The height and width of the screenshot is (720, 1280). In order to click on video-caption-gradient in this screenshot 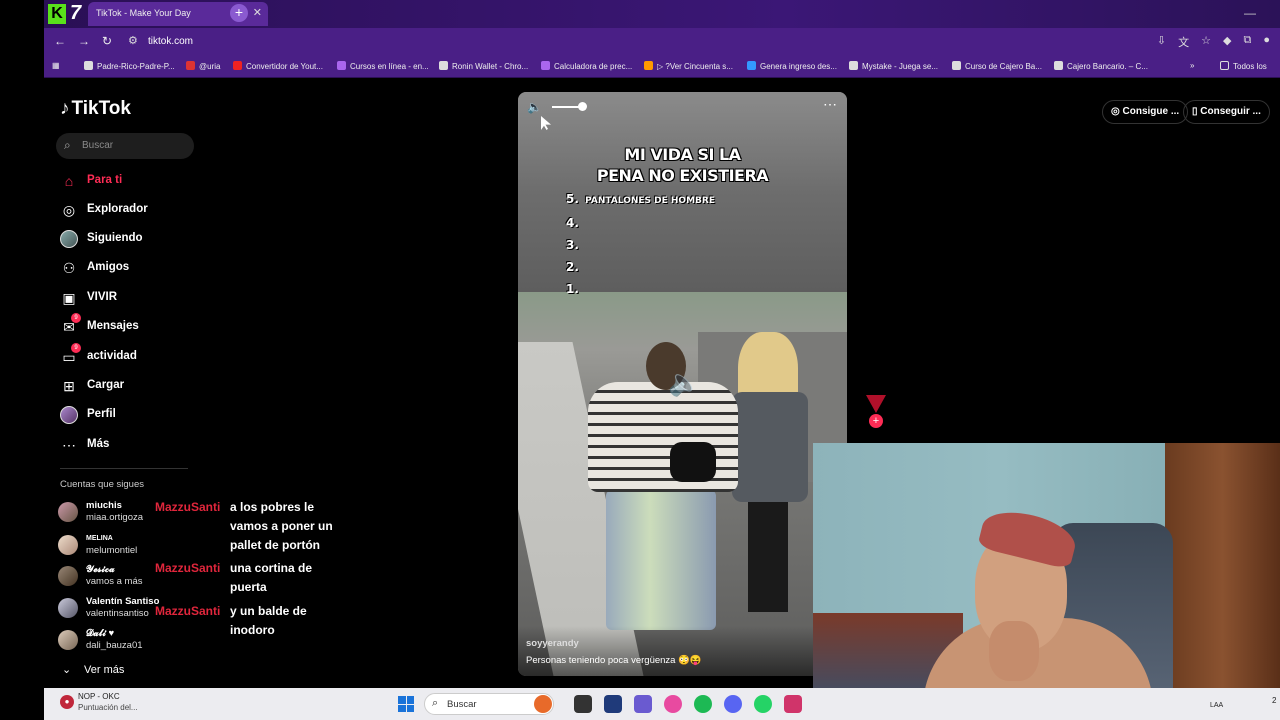, I will do `click(682, 651)`.